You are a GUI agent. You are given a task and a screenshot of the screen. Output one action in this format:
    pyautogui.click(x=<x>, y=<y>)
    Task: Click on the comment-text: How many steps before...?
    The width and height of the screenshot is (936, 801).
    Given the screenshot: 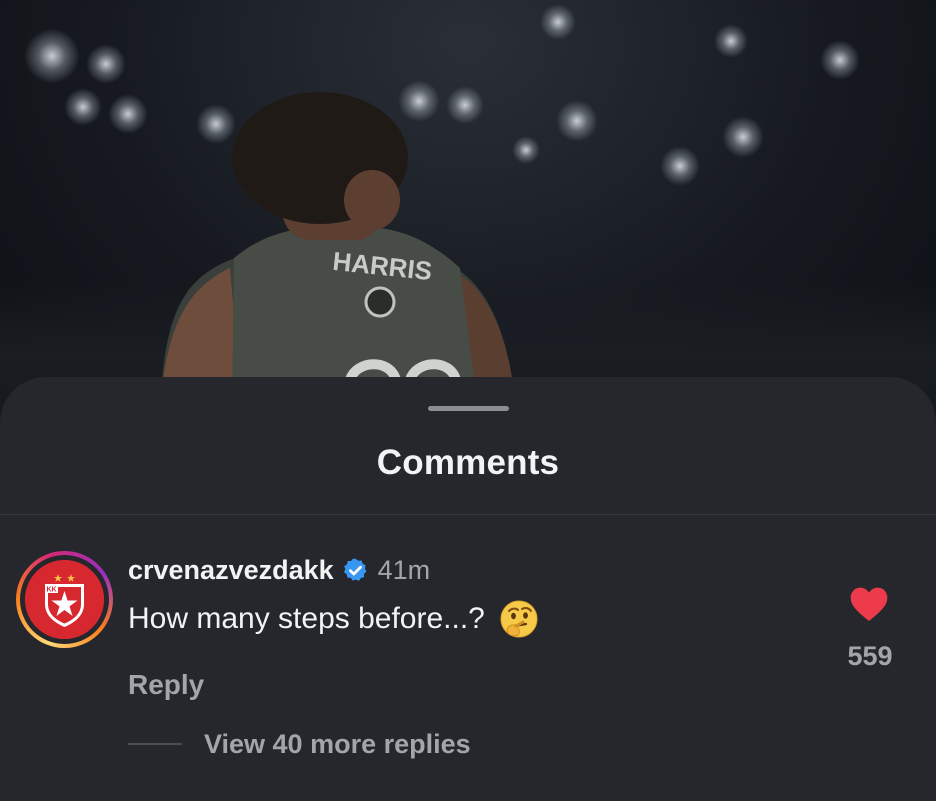 What is the action you would take?
    pyautogui.click(x=306, y=618)
    